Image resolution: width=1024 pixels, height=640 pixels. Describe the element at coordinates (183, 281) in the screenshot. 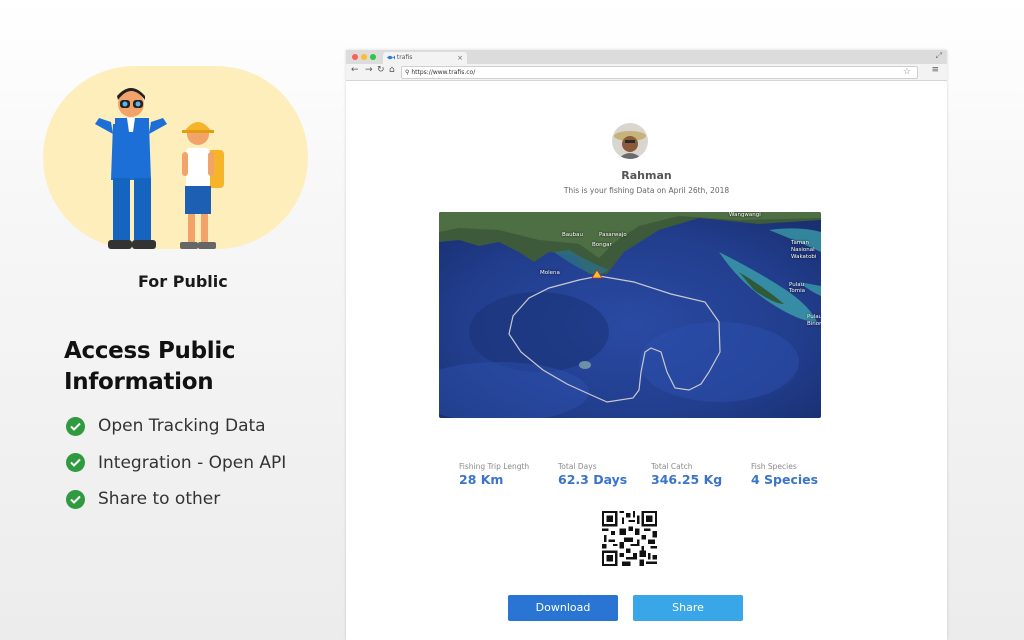

I see `for-public-caption: For Public` at that location.